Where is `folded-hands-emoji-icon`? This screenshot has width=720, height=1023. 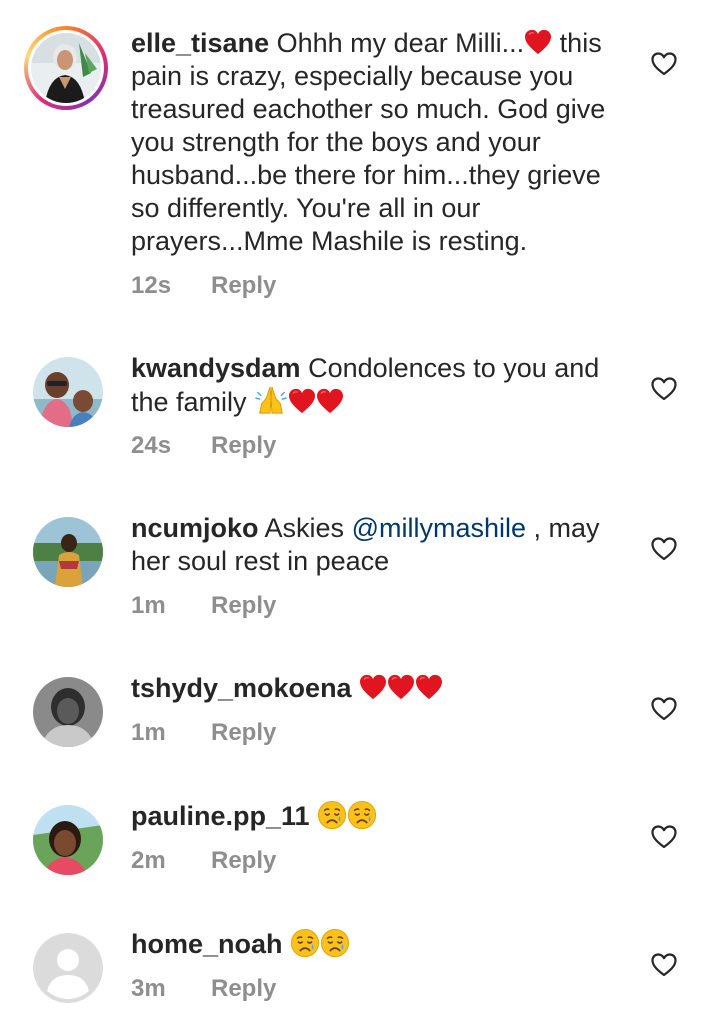
folded-hands-emoji-icon is located at coordinates (271, 400).